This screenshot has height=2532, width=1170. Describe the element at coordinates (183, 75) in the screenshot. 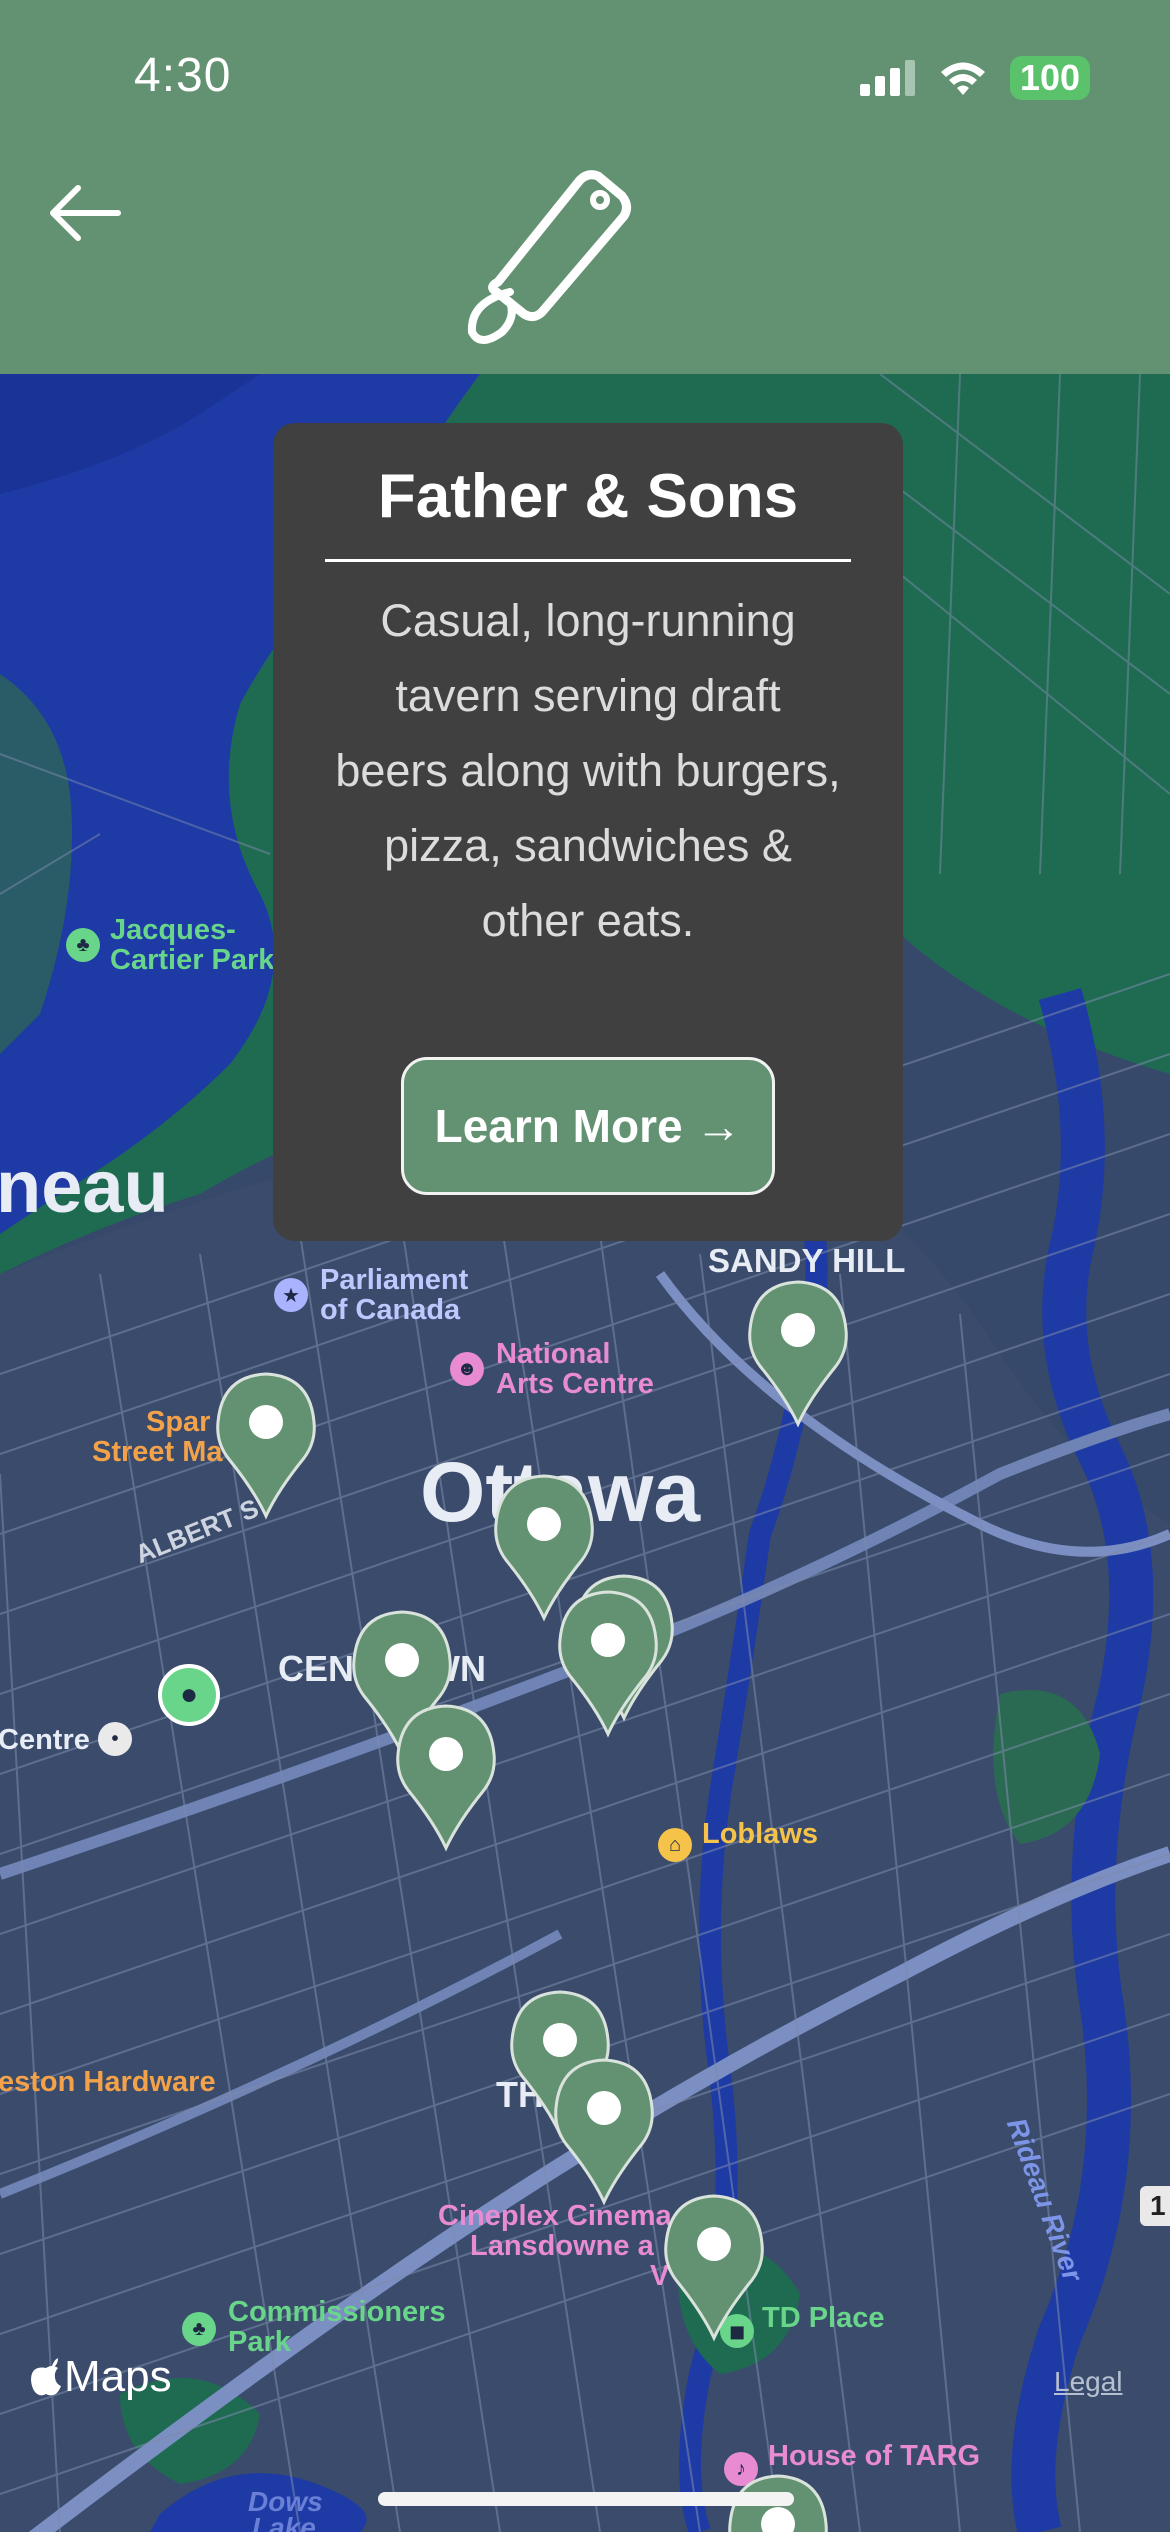

I see `status-time: 4:30` at that location.